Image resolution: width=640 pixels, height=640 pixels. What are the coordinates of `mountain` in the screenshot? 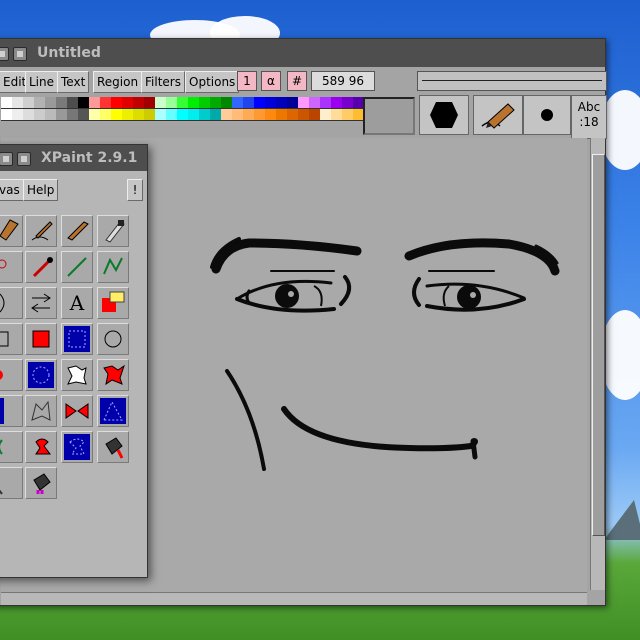 It's located at (622, 520).